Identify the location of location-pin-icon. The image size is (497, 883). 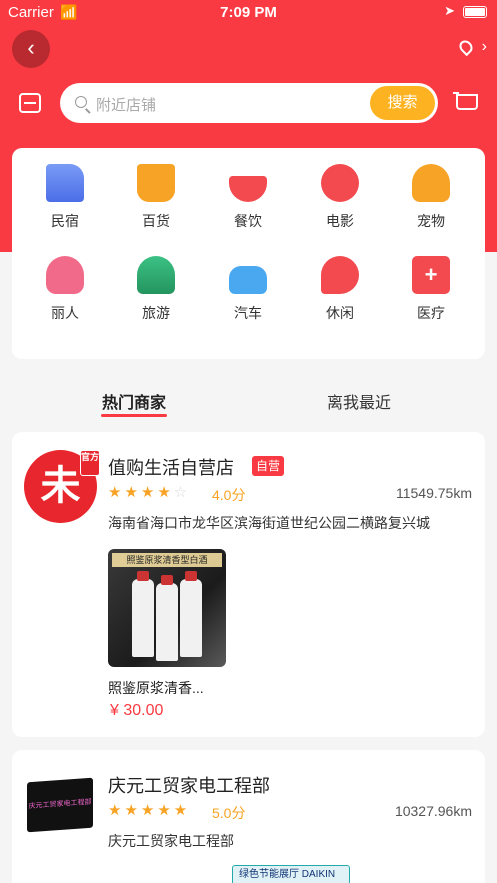
(465, 47).